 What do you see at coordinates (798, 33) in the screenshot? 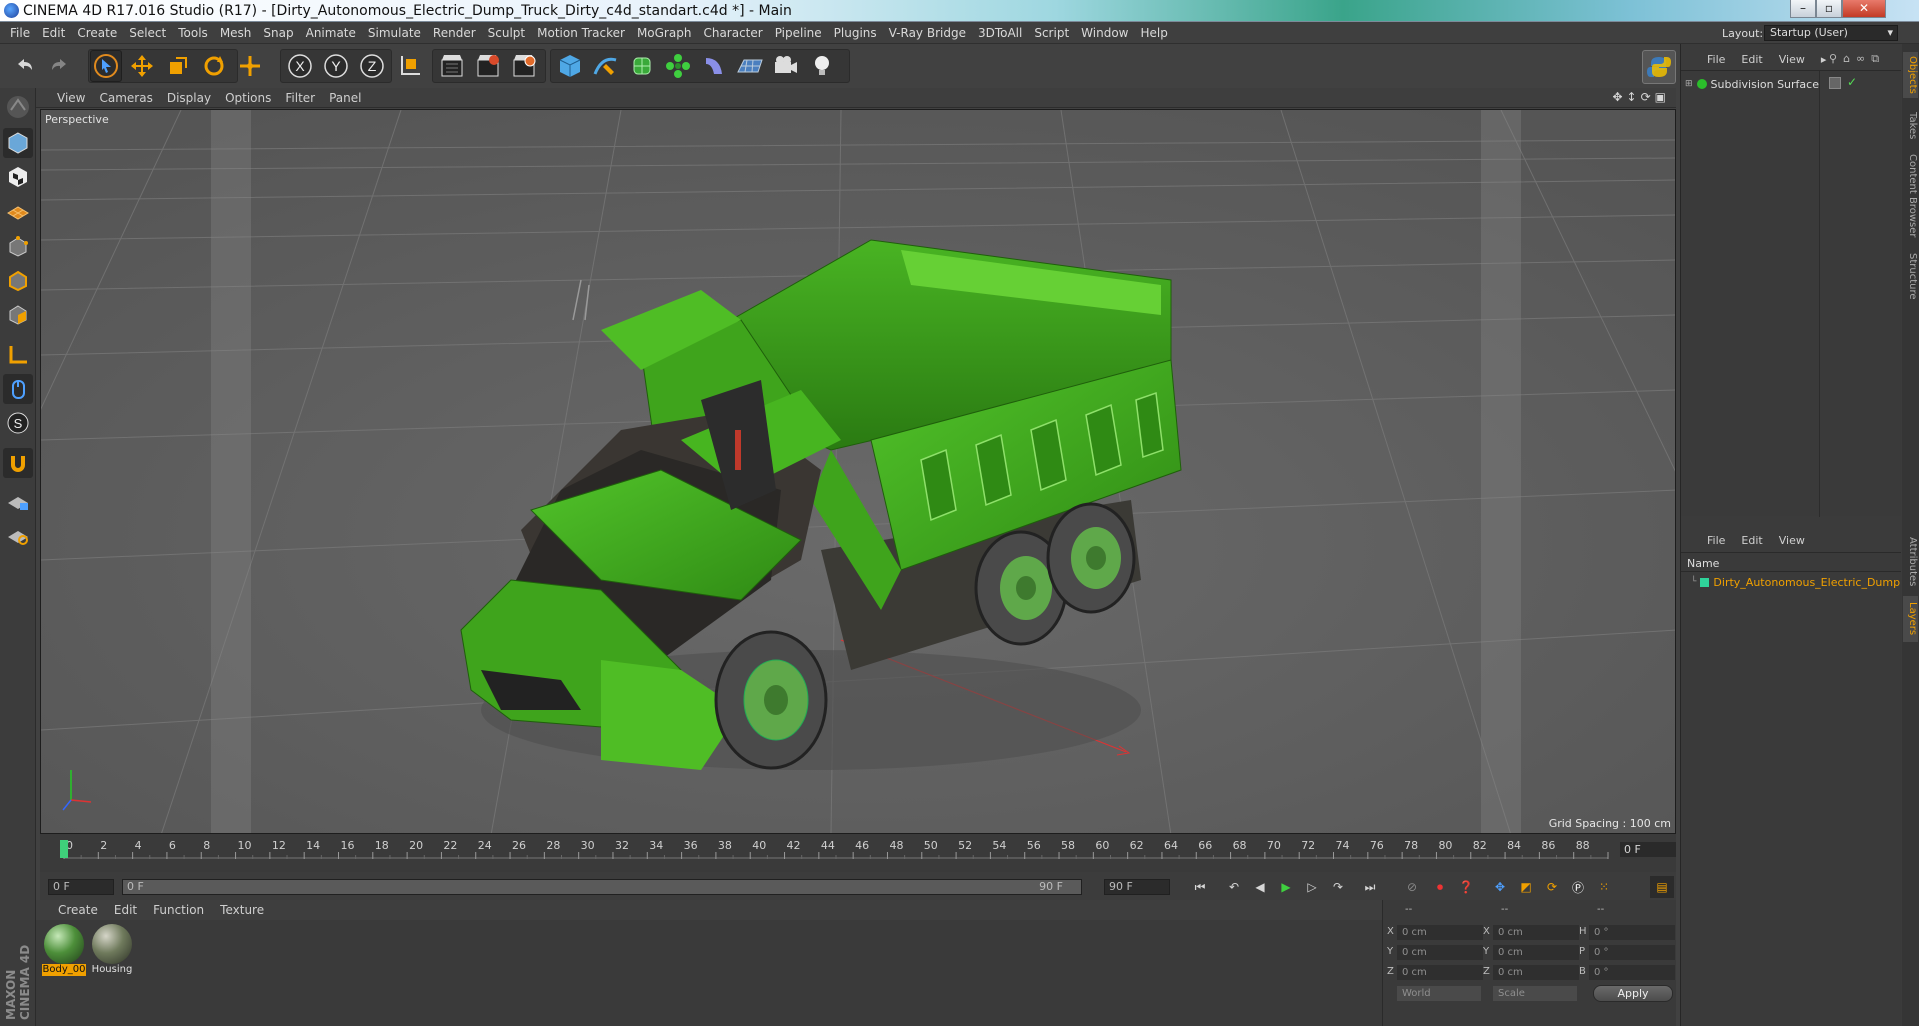
I see `menu-pipeline: Pipeline` at bounding box center [798, 33].